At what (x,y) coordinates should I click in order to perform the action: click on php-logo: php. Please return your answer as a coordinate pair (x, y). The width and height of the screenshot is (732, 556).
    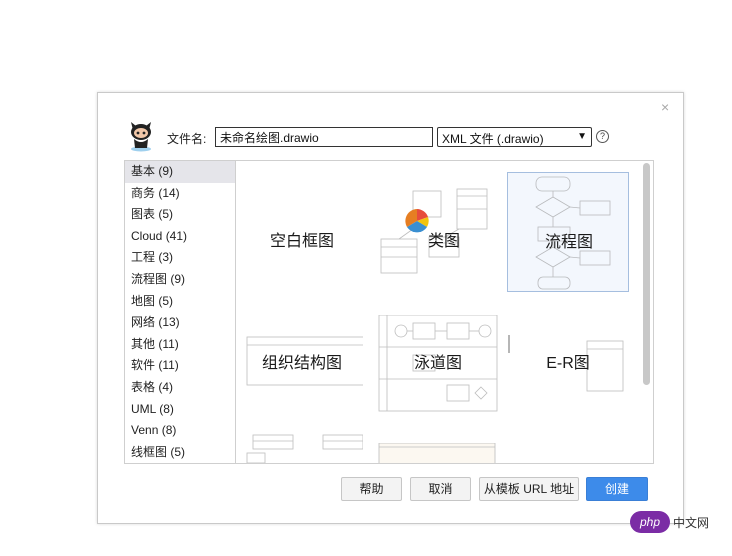
    Looking at the image, I should click on (650, 522).